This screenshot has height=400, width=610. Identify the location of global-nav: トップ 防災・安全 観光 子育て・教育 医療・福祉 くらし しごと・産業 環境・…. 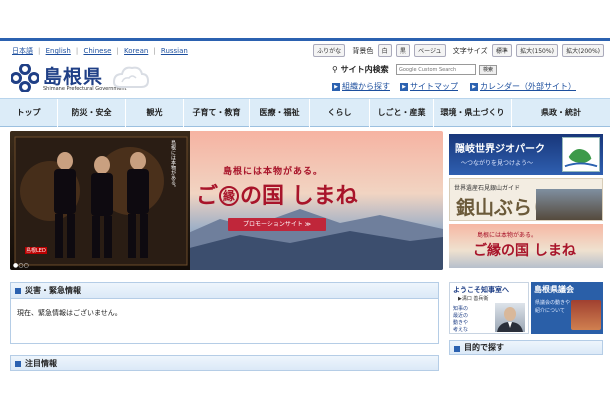
(305, 112).